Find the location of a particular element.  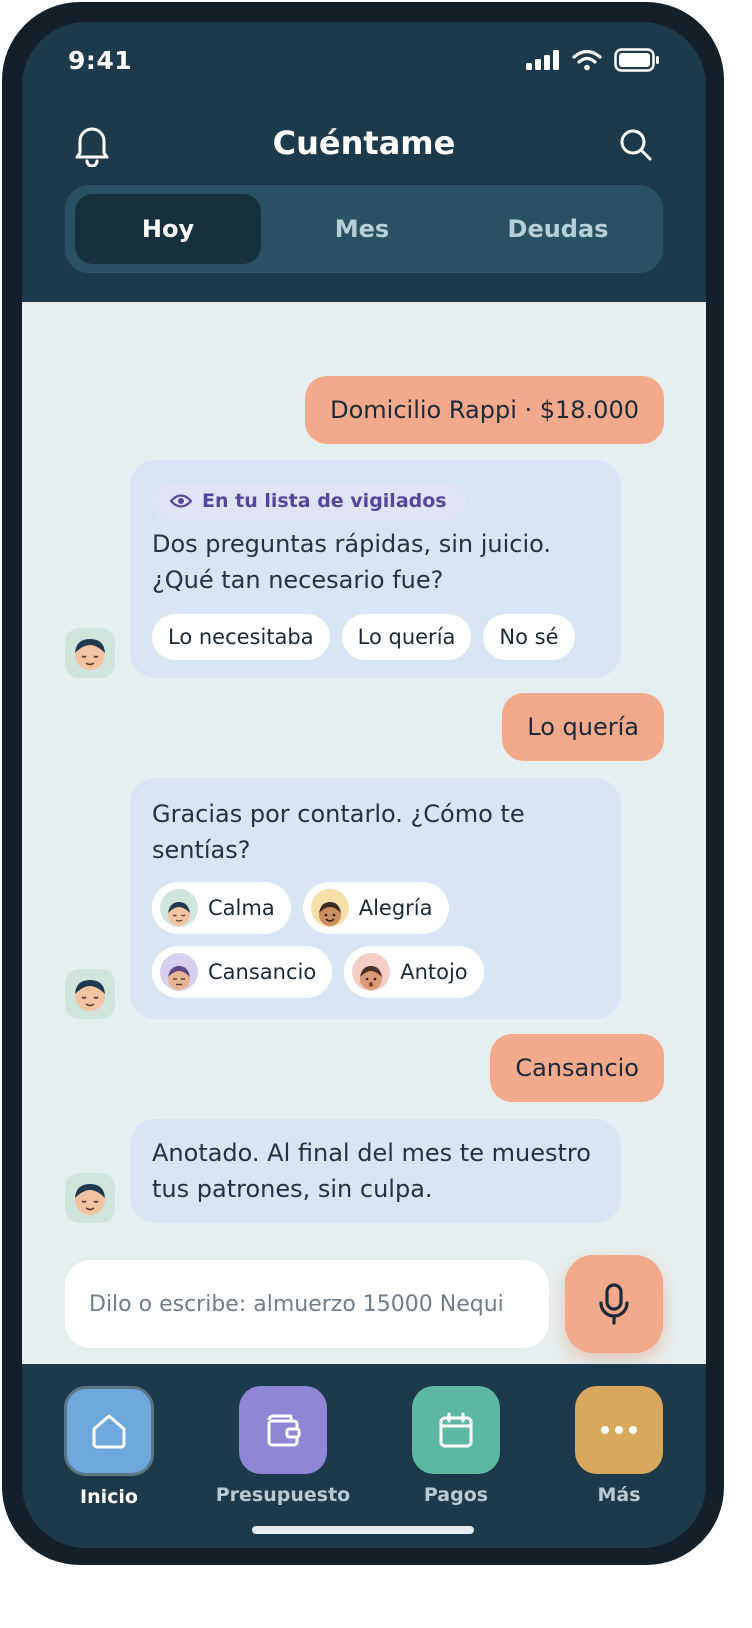

search-button is located at coordinates (636, 145).